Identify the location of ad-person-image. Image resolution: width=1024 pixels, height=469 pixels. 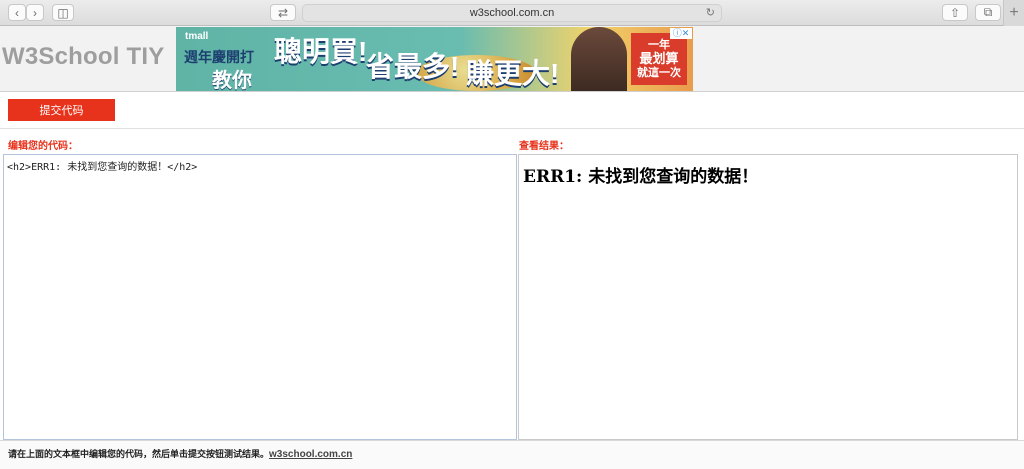
(599, 59).